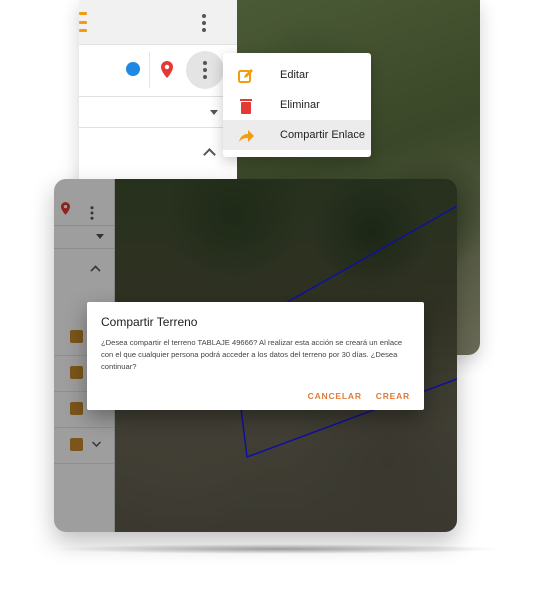 This screenshot has height=592, width=554. What do you see at coordinates (158, 22) in the screenshot?
I see `panel-header` at bounding box center [158, 22].